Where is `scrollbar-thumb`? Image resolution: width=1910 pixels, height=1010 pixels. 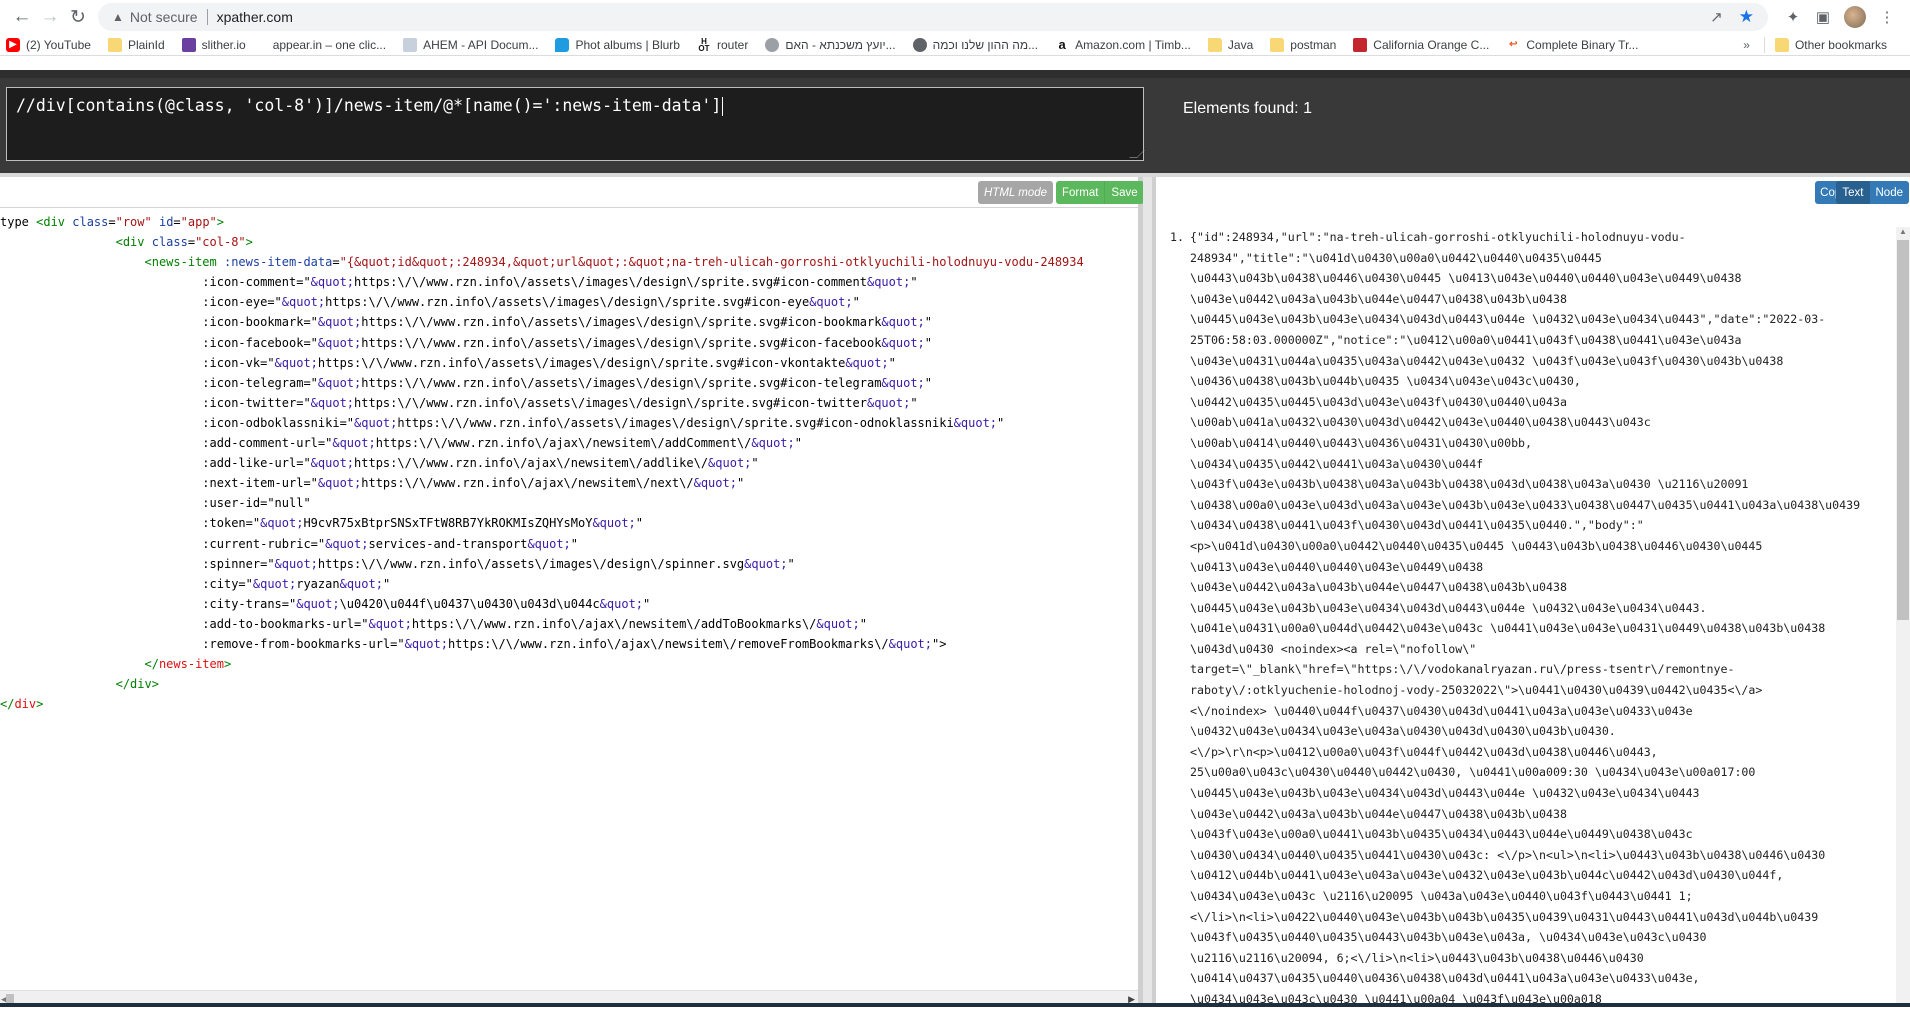
scrollbar-thumb is located at coordinates (1903, 430).